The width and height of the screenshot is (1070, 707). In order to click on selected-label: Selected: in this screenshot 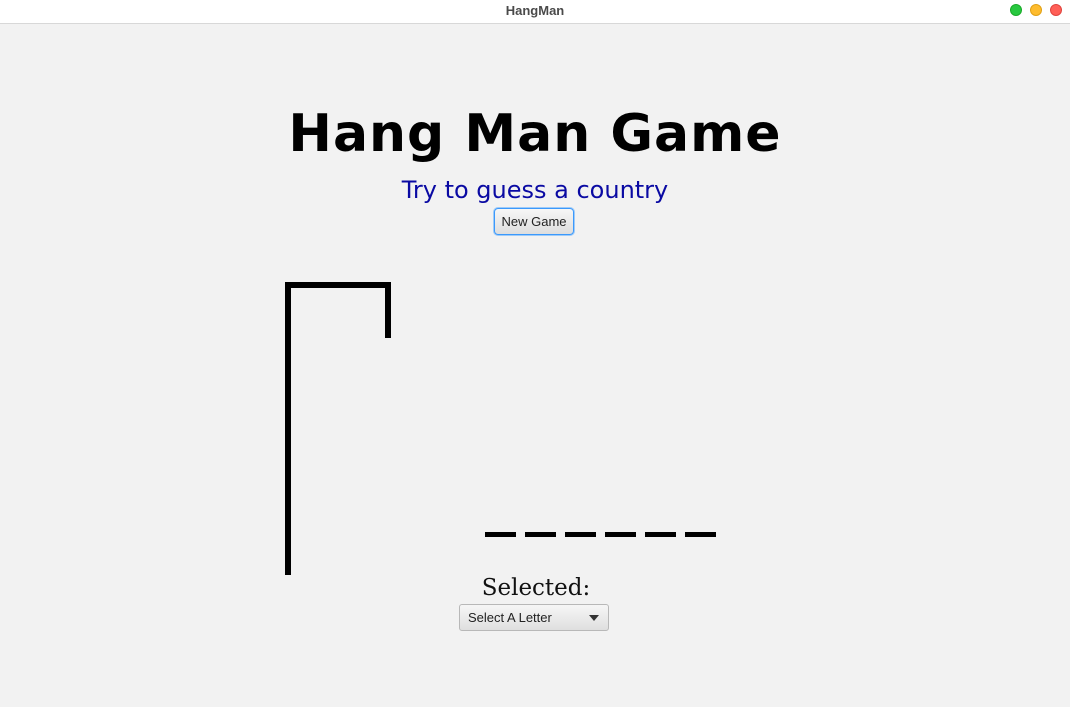, I will do `click(536, 588)`.